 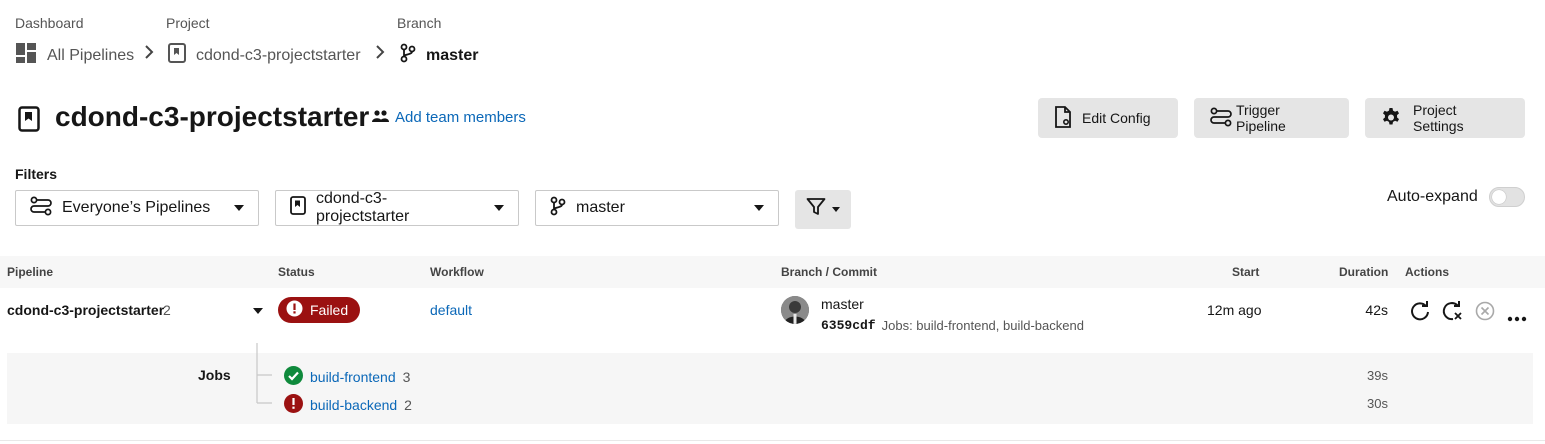 I want to click on column-workflow: Workflow, so click(x=457, y=272).